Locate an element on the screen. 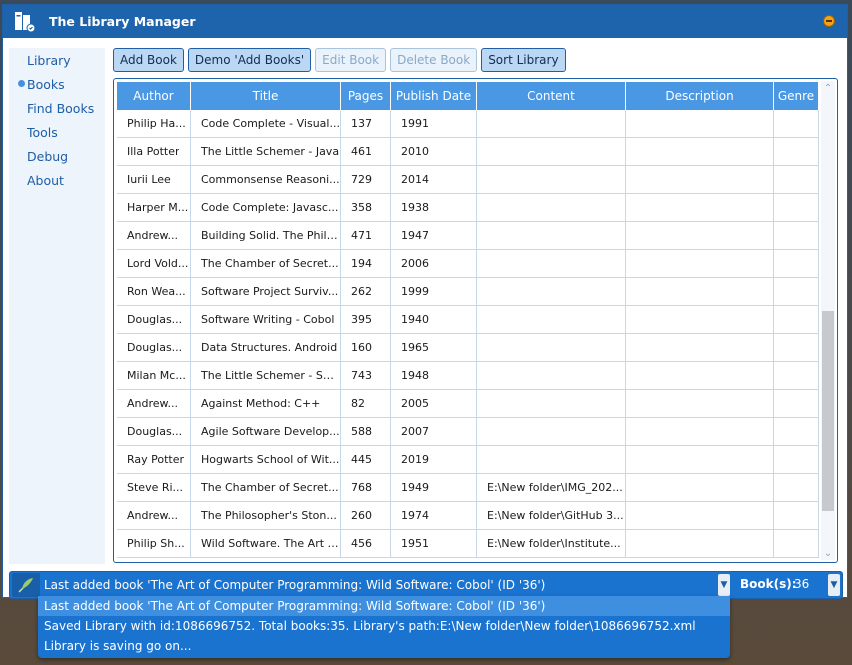  table-cell: Against Method: C++ is located at coordinates (266, 403).